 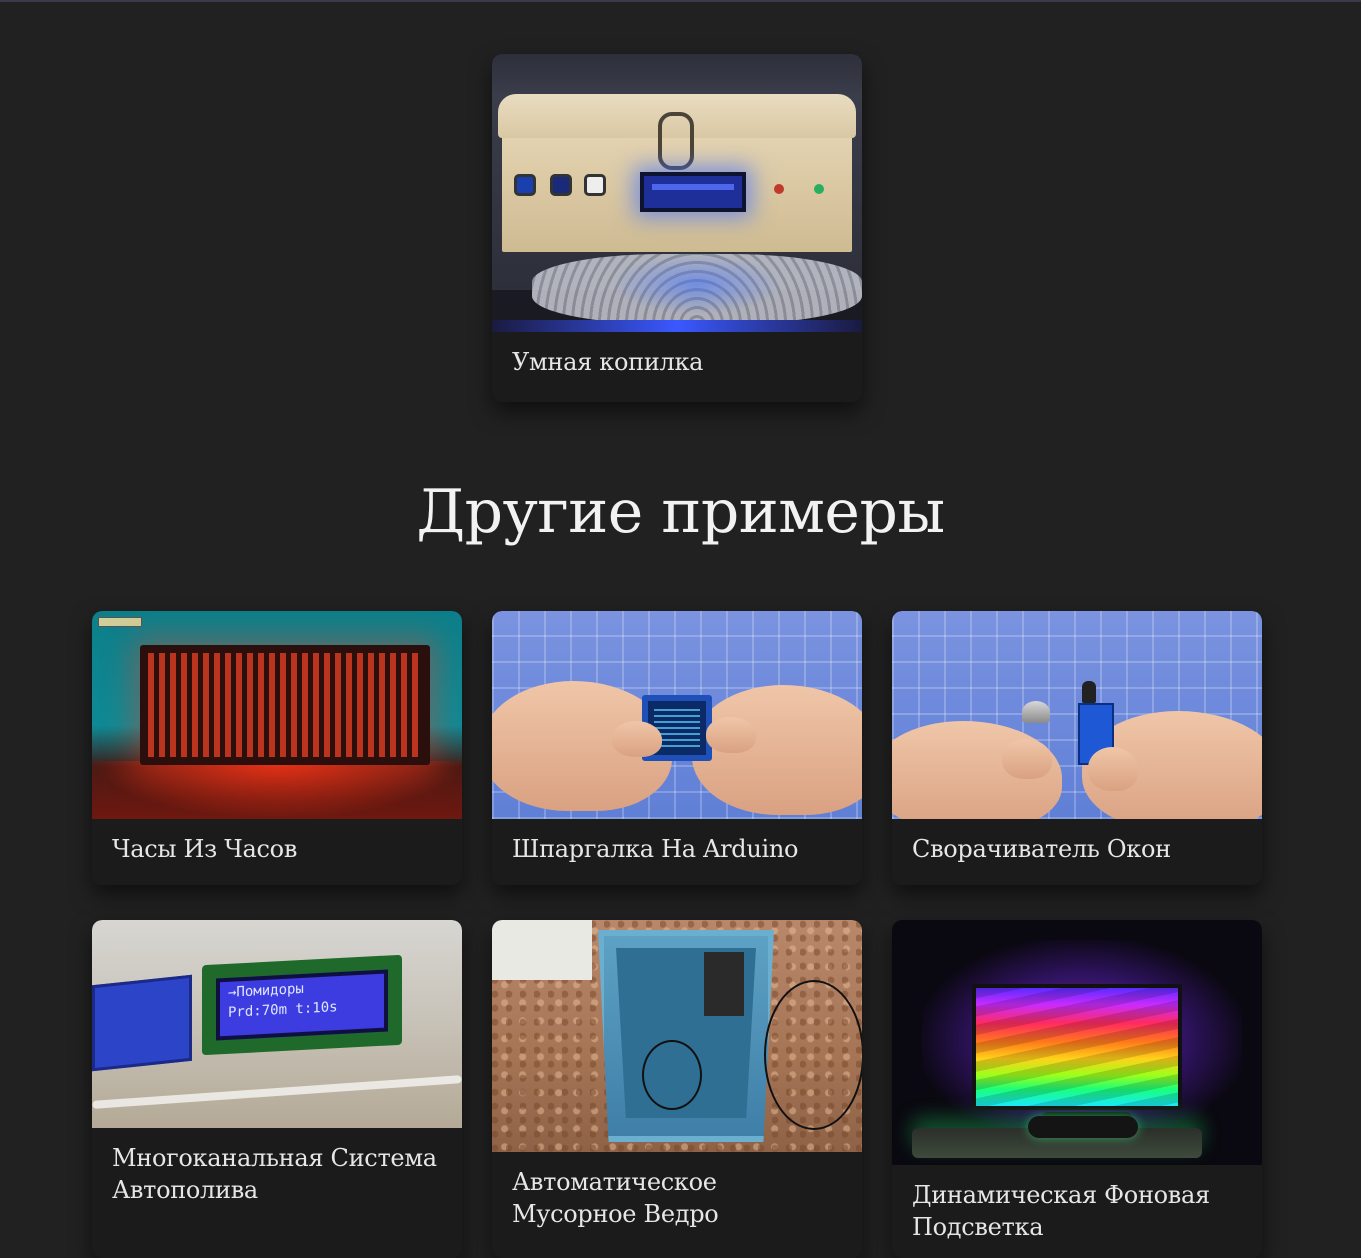 What do you see at coordinates (680, 1) in the screenshot?
I see `top-border` at bounding box center [680, 1].